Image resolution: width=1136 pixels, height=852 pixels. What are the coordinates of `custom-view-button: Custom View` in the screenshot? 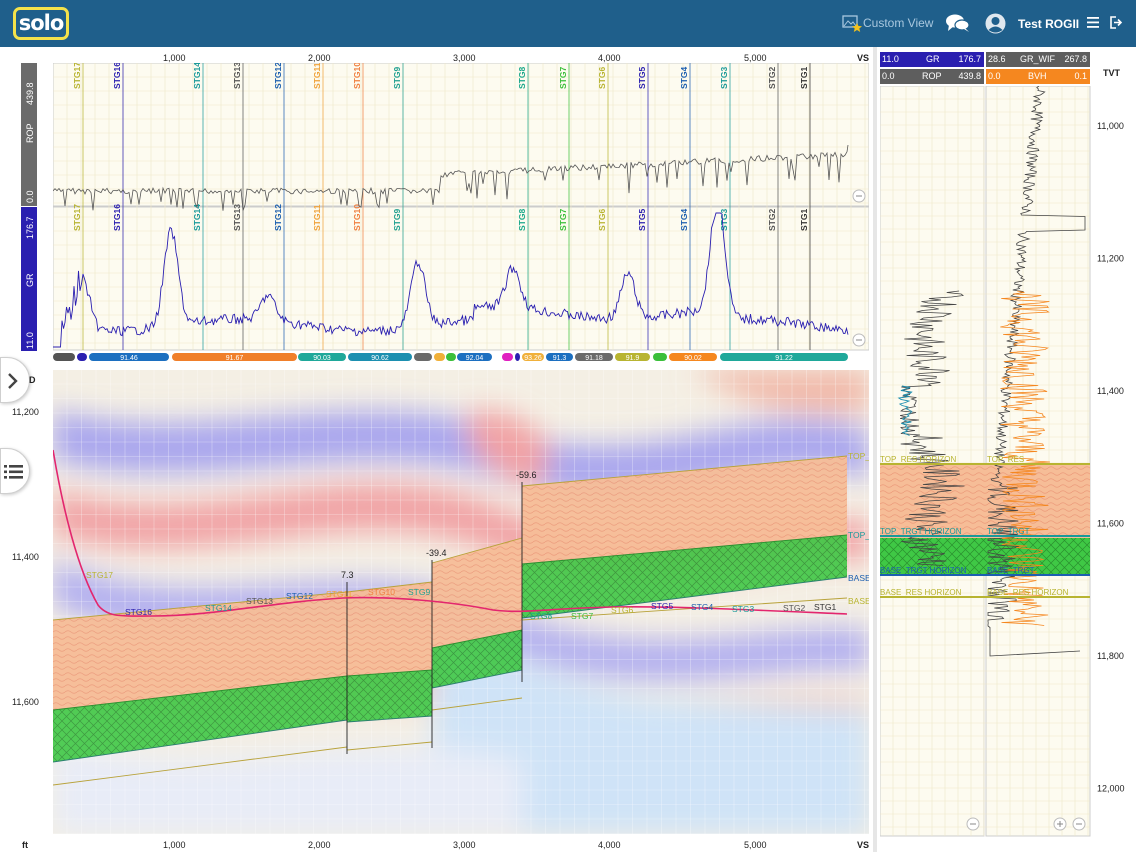 It's located at (898, 23).